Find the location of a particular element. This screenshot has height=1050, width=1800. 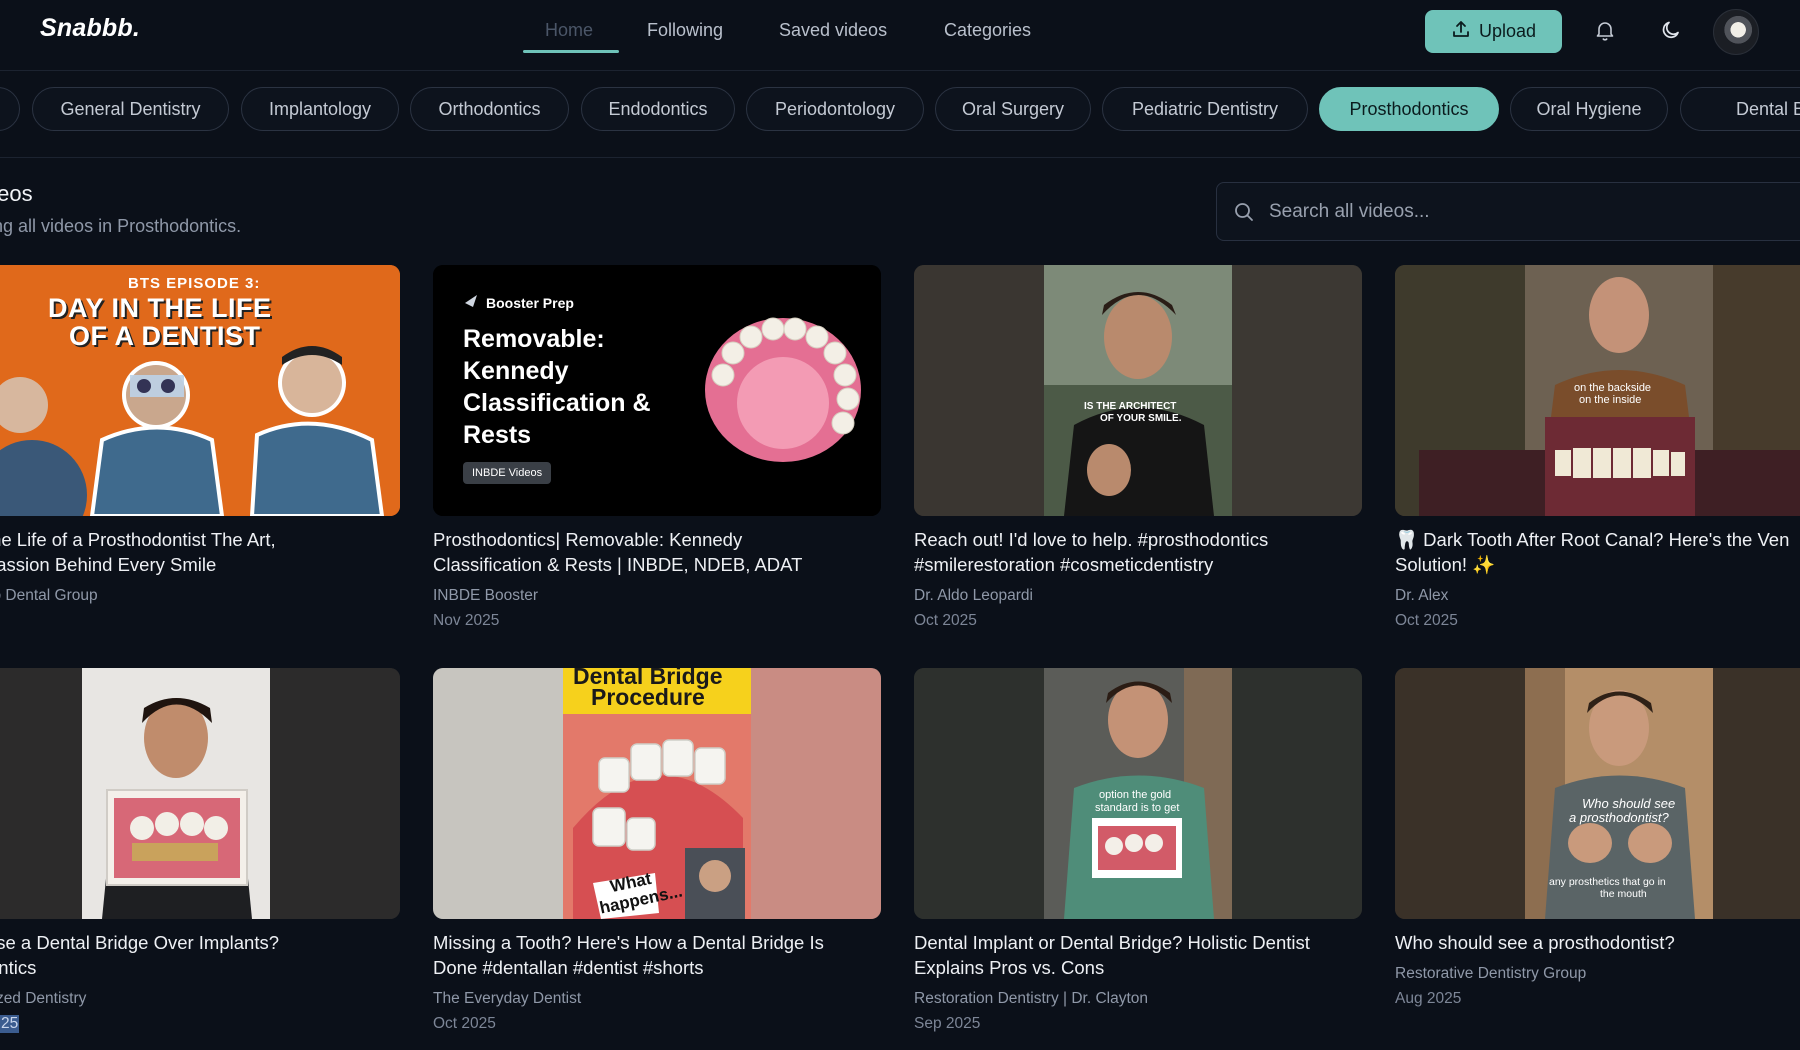

category-prosthodontics: Prosthodontics is located at coordinates (1409, 109).